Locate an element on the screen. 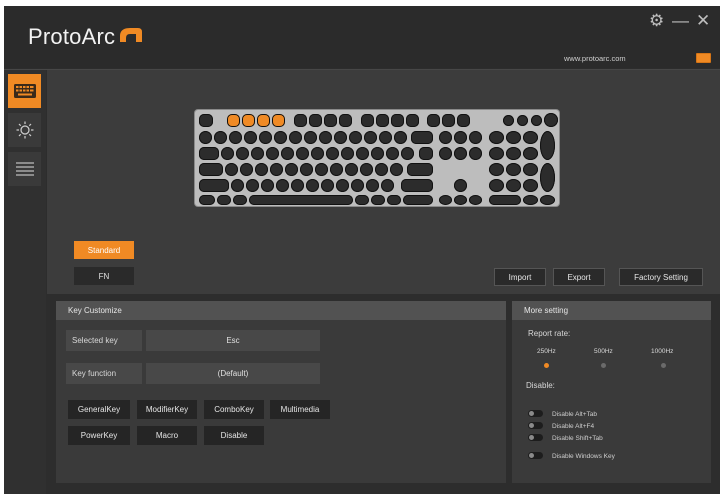 This screenshot has height=497, width=723. sidebar-item-backlight is located at coordinates (24, 130).